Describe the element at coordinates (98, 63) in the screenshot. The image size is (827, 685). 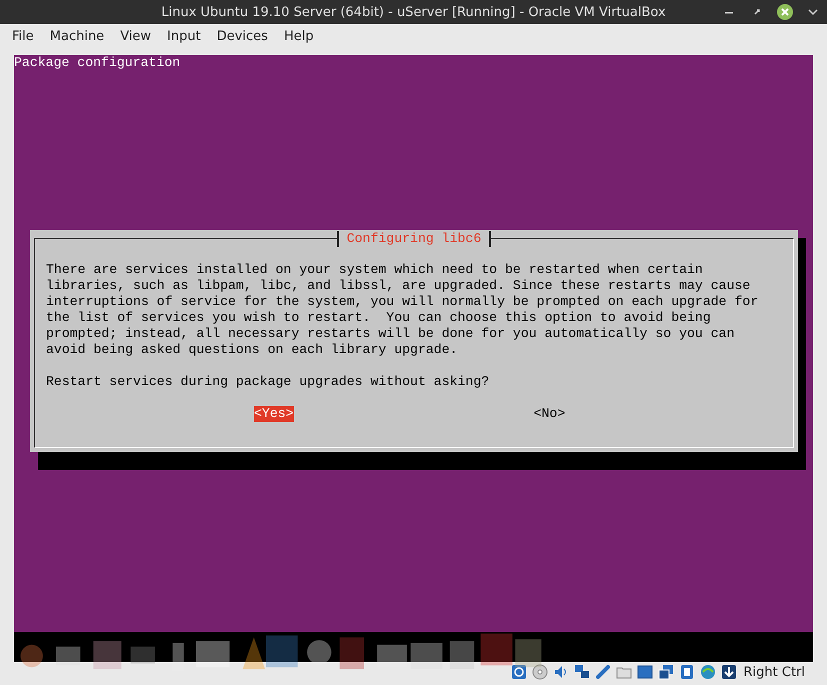
I see `screen-header: Package configuration` at that location.